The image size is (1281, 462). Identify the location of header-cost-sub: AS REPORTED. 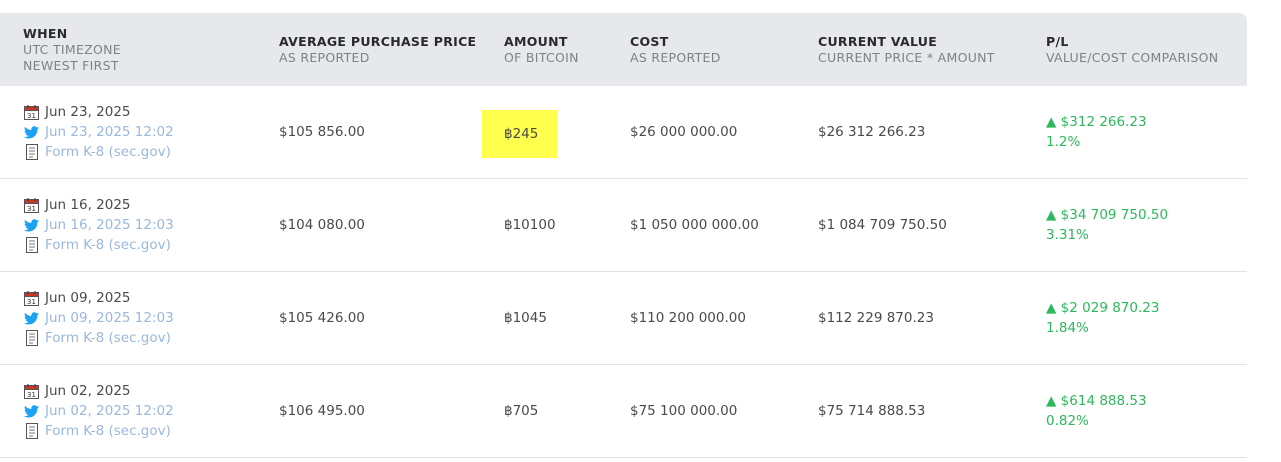
(675, 57).